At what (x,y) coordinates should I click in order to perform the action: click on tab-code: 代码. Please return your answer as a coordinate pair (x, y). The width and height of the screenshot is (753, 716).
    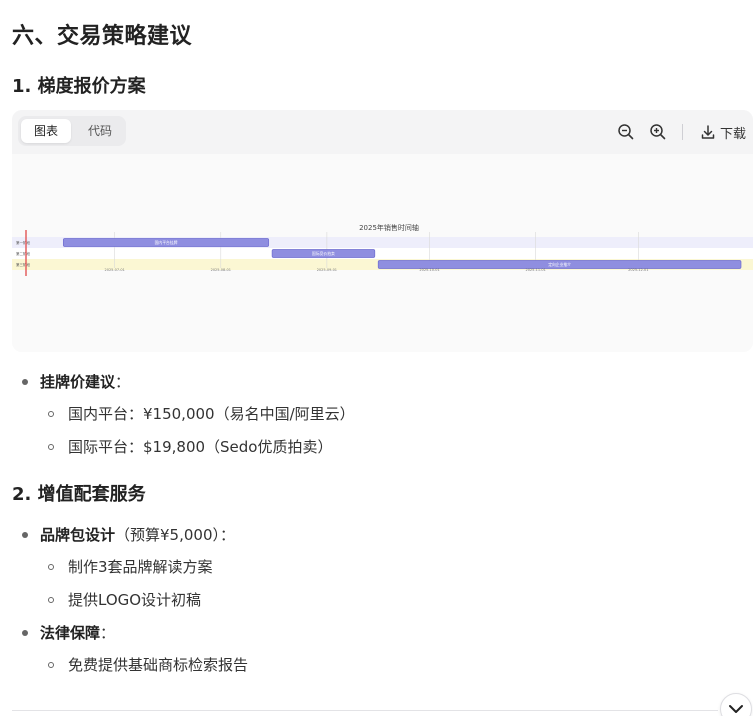
    Looking at the image, I should click on (100, 131).